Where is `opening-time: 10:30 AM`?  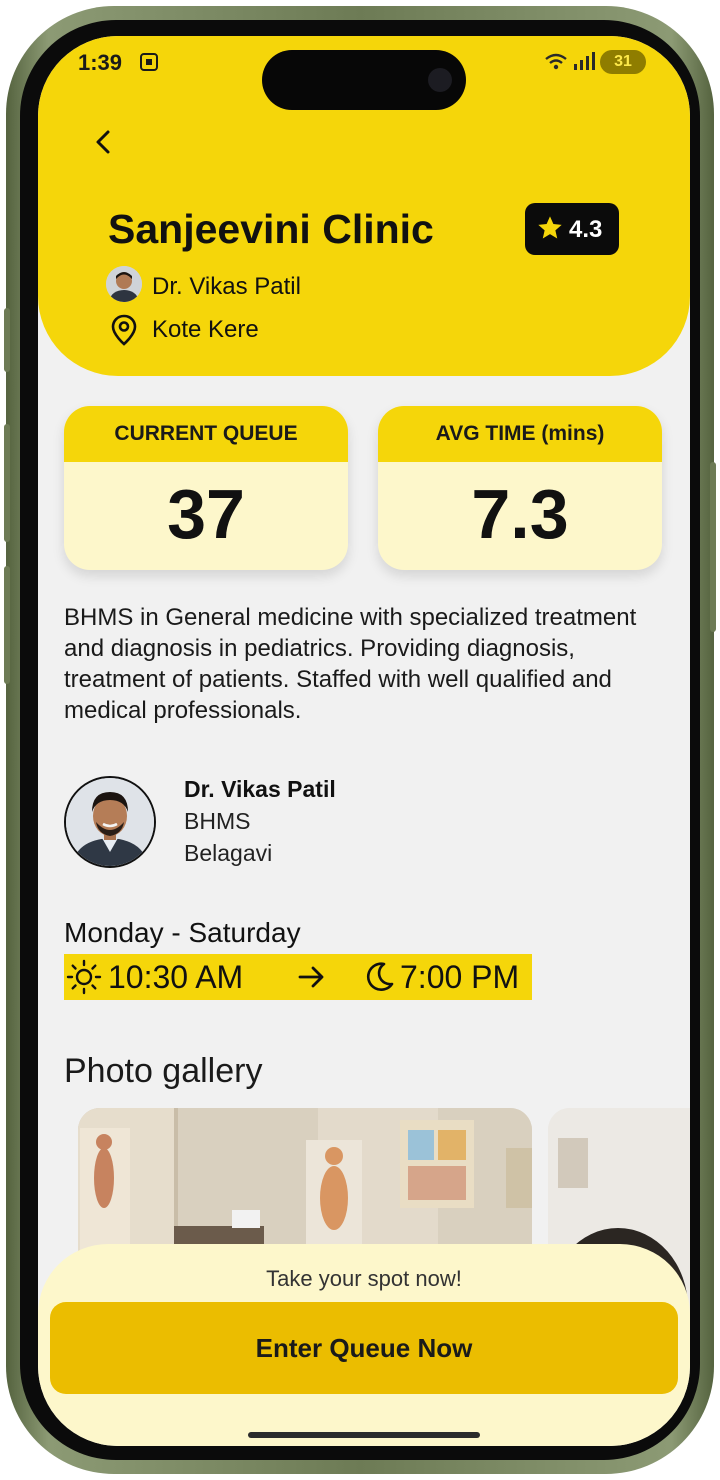
opening-time: 10:30 AM is located at coordinates (176, 977).